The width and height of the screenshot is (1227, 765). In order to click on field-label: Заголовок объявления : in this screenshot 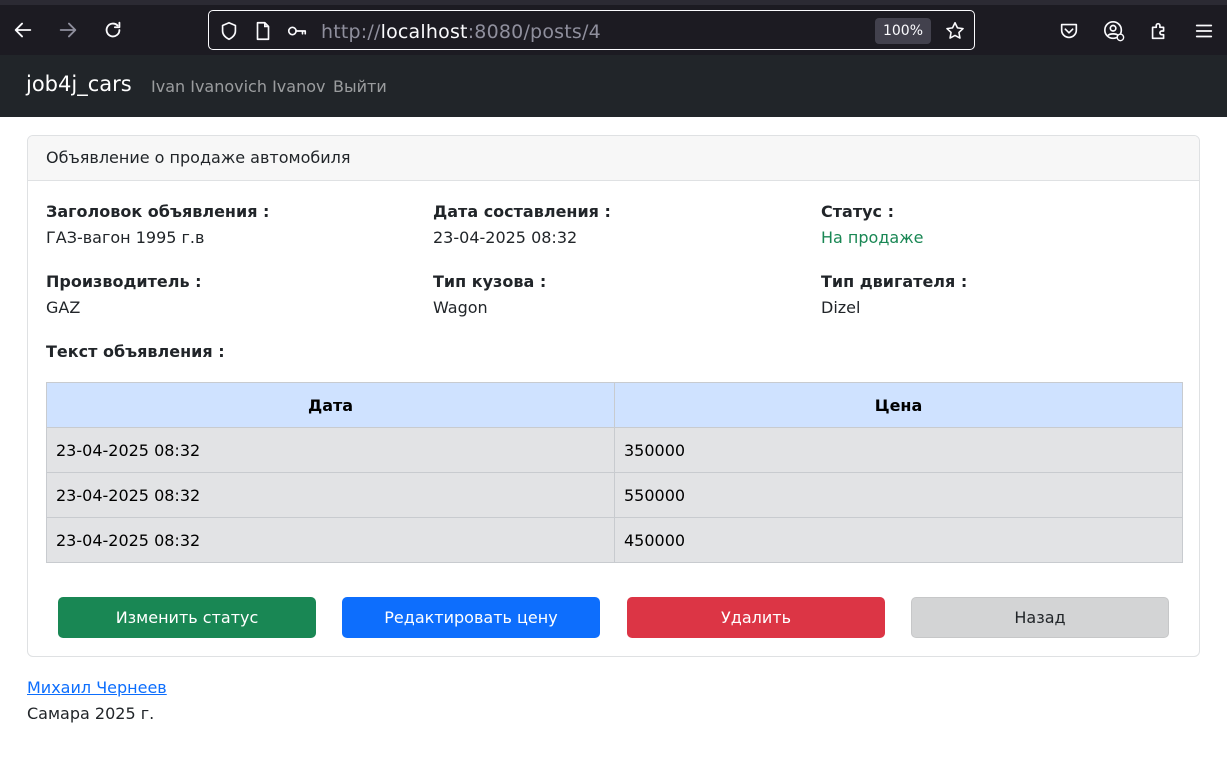, I will do `click(158, 211)`.